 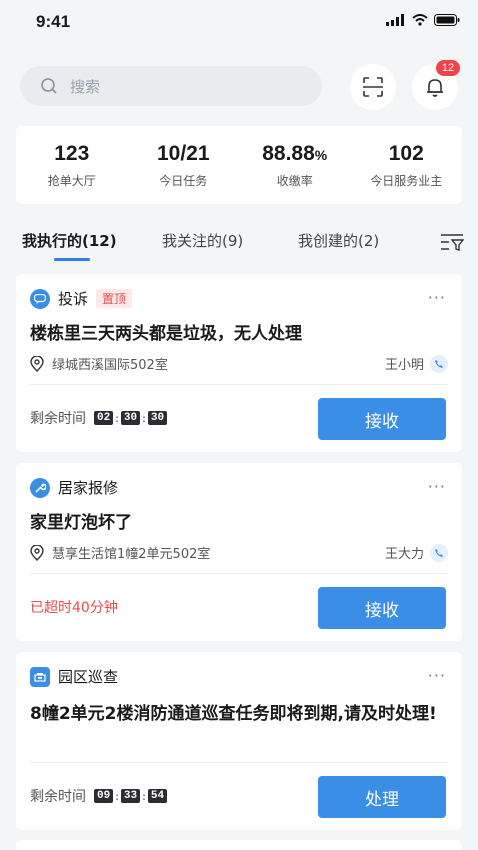 I want to click on card-title: 8幢2单元2楼消防通道巡查任务即将到期,请及时处理!, so click(x=233, y=714).